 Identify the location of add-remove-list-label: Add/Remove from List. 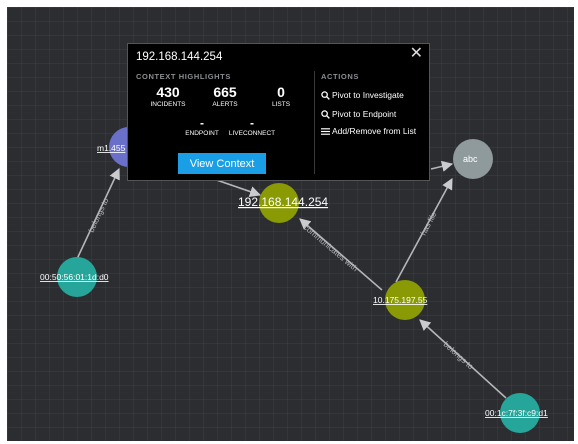
(374, 131).